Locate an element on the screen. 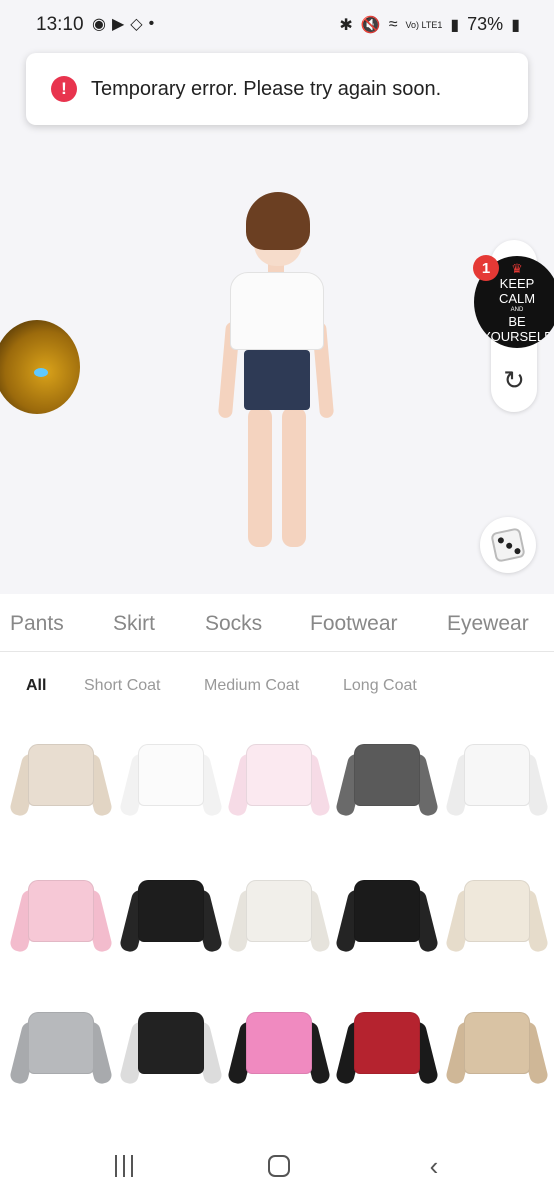  pink-flame-jacket-item is located at coordinates (279, 1046).